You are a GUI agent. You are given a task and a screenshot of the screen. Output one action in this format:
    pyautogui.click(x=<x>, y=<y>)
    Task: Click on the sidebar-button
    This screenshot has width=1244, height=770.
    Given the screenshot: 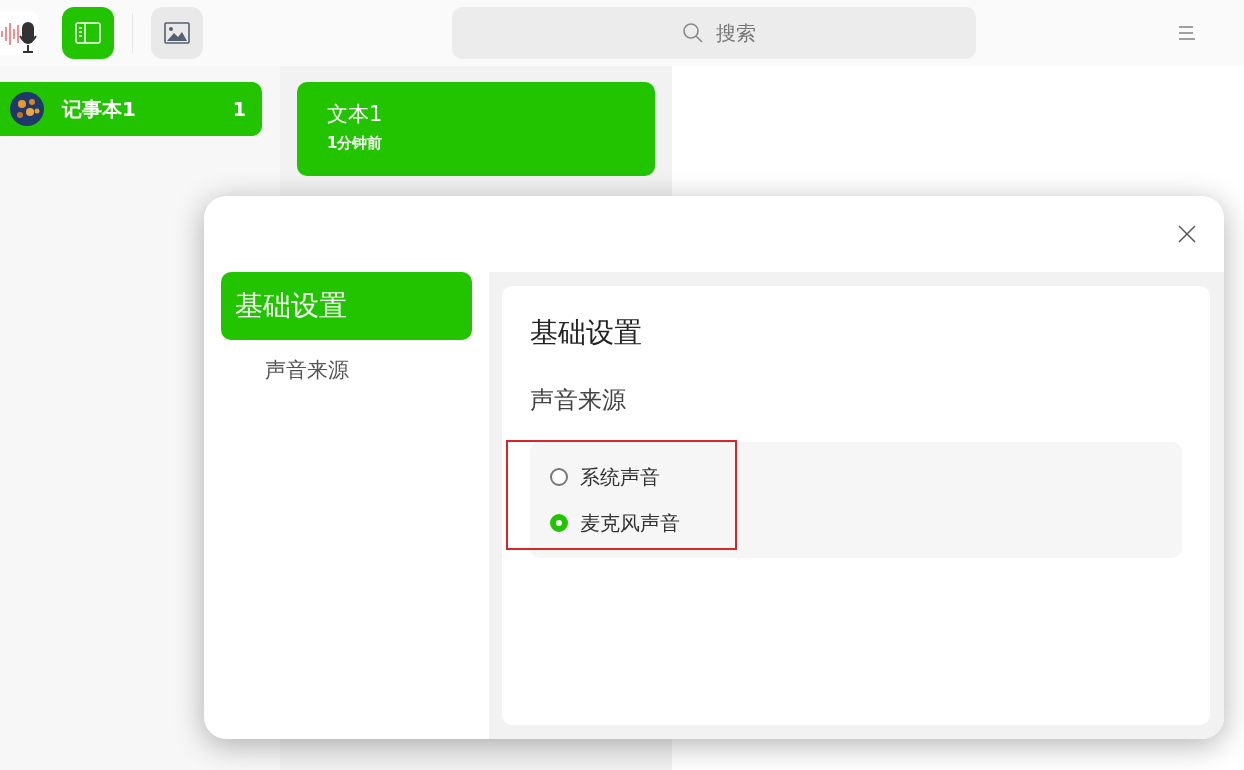 What is the action you would take?
    pyautogui.click(x=88, y=33)
    